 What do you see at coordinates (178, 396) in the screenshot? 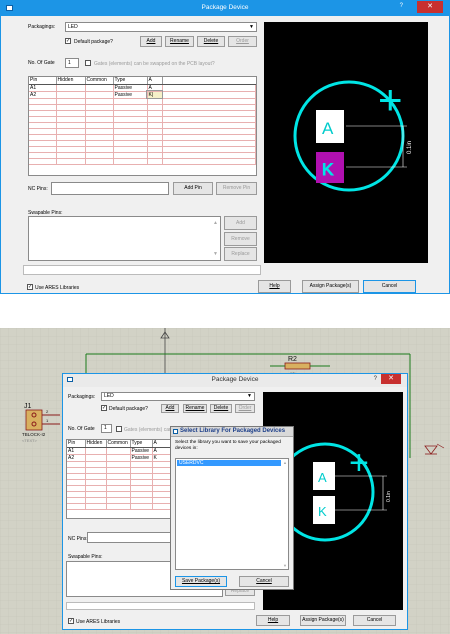
I see `packagings-select-2: LED ▼` at bounding box center [178, 396].